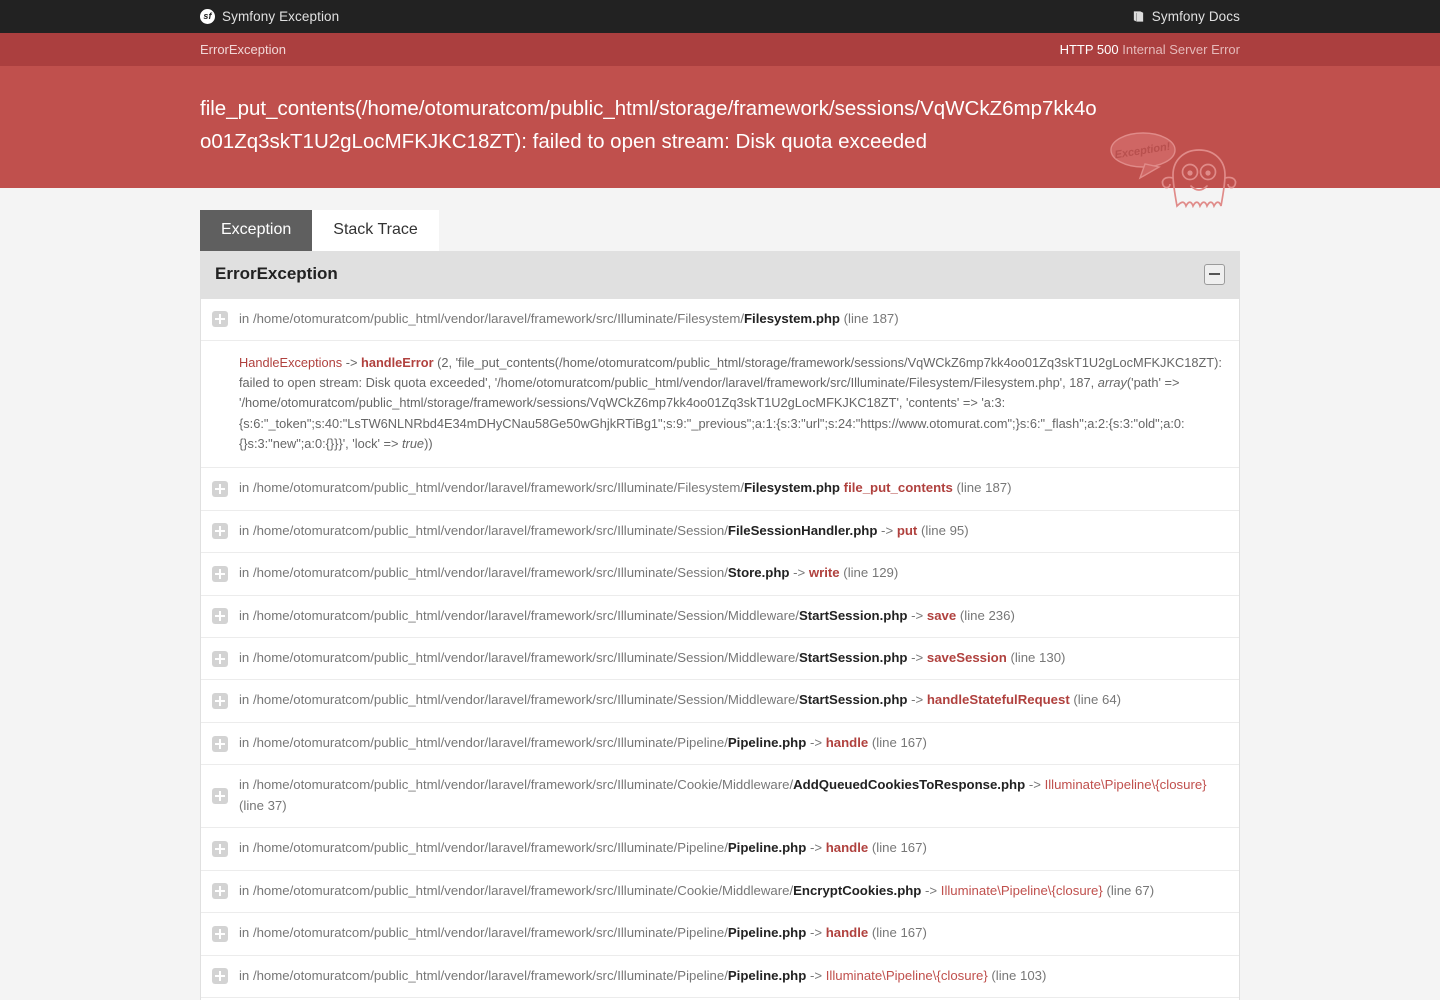 This screenshot has height=1000, width=1440. What do you see at coordinates (857, 890) in the screenshot?
I see `trace-file-name: EncryptCookies.php` at bounding box center [857, 890].